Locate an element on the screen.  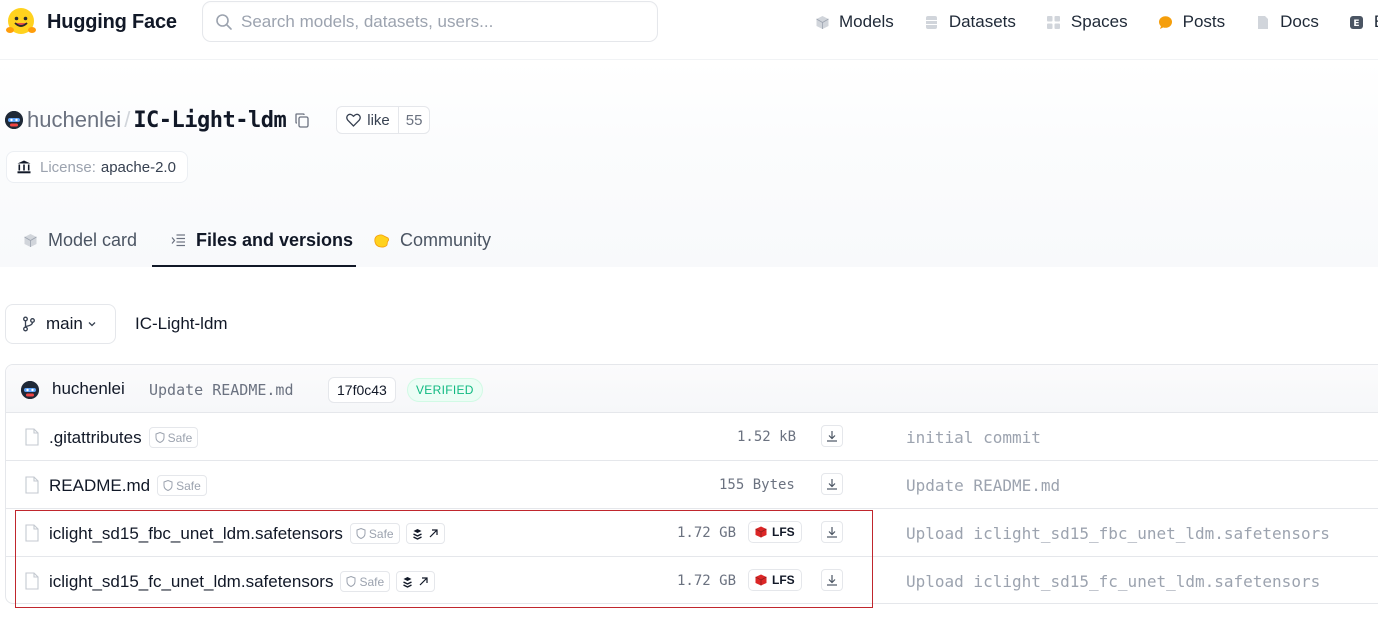
search-box is located at coordinates (430, 21).